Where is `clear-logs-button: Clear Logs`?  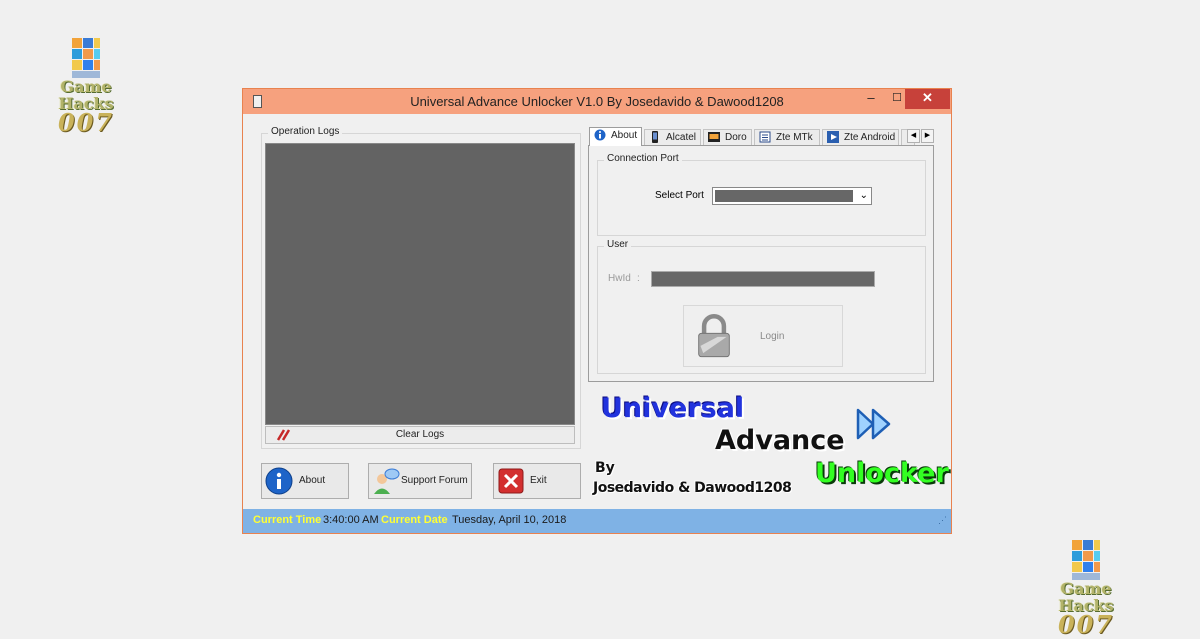 clear-logs-button: Clear Logs is located at coordinates (420, 435).